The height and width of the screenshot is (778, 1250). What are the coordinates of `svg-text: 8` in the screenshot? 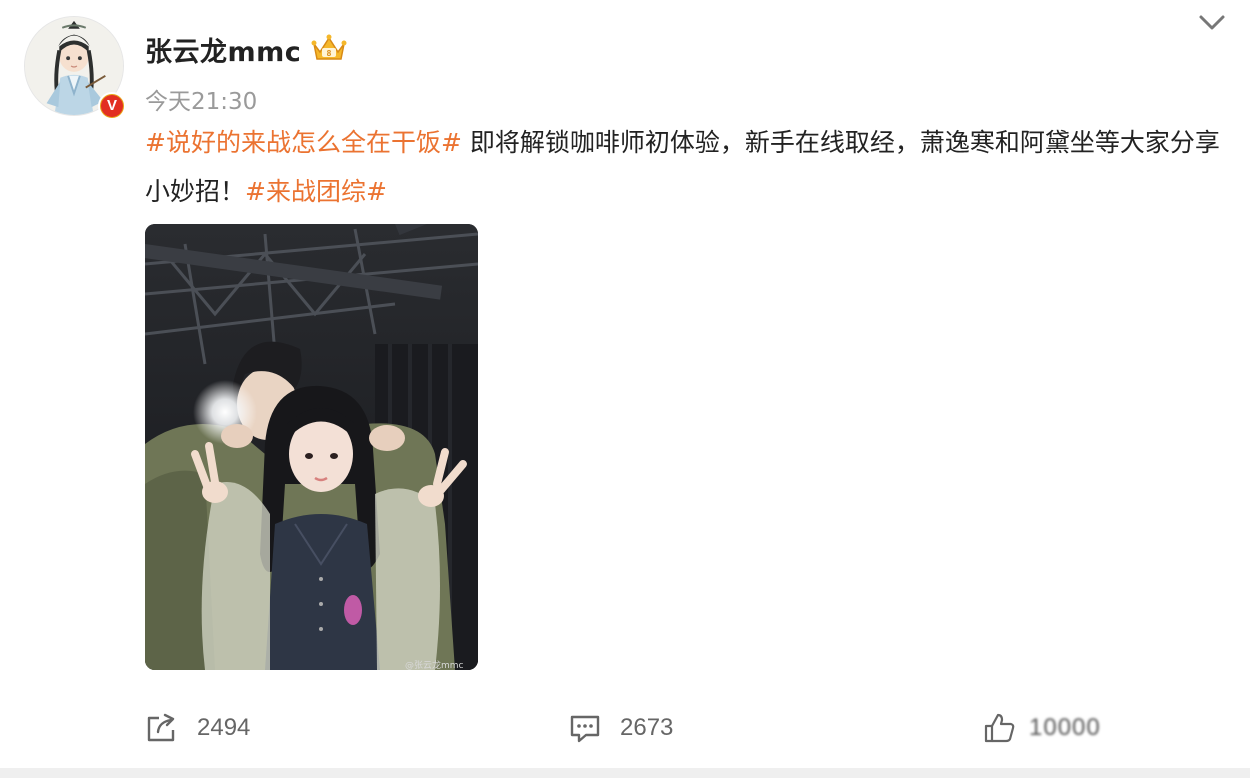 It's located at (329, 53).